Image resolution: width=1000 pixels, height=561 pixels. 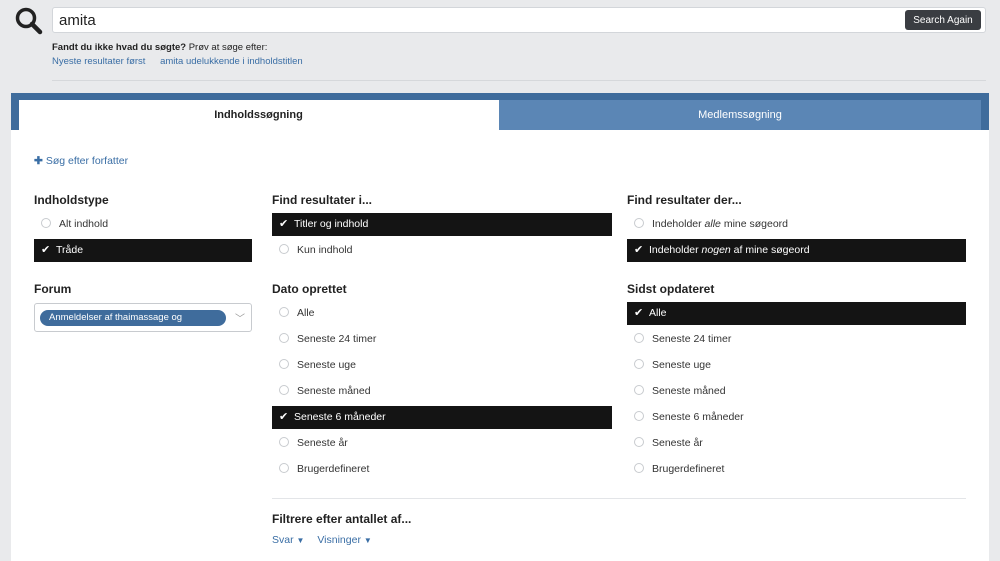 I want to click on date-created-option-custom: Brugerdefineret, so click(x=442, y=469).